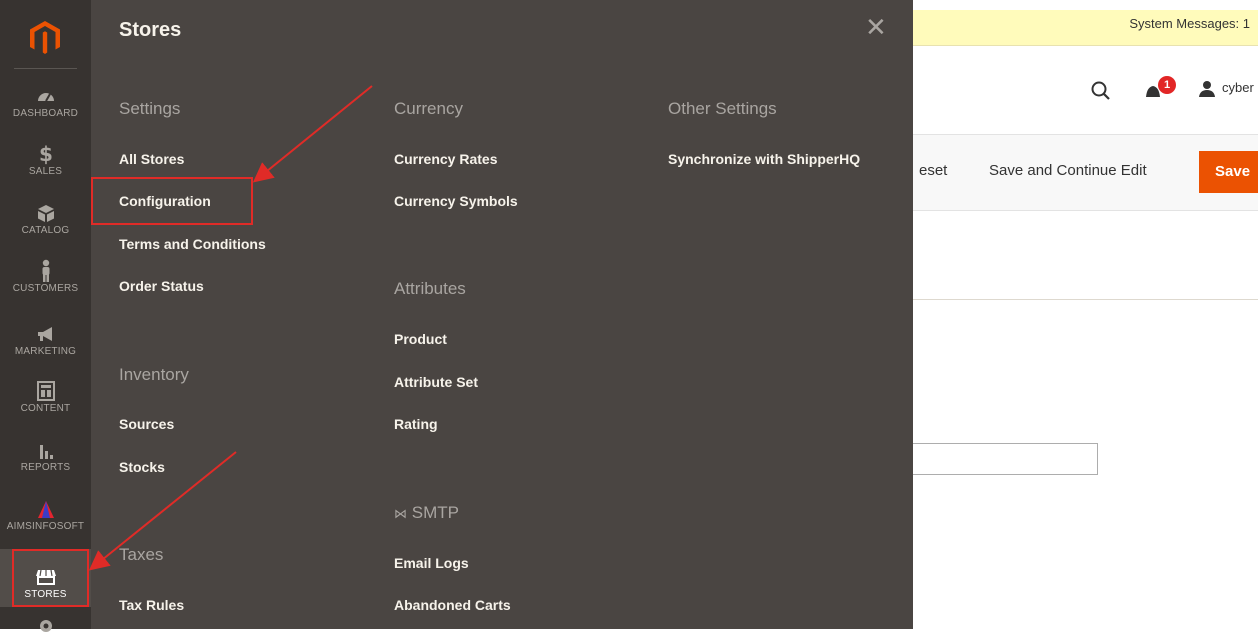  Describe the element at coordinates (150, 108) in the screenshot. I see `section-heading-settings: Settings` at that location.